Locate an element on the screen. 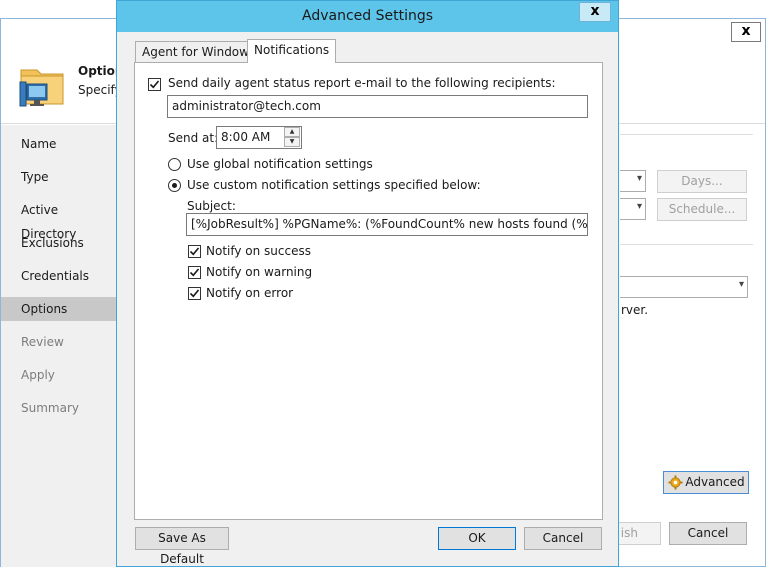  dialog-titlebar: Advanced Settings x is located at coordinates (367, 16).